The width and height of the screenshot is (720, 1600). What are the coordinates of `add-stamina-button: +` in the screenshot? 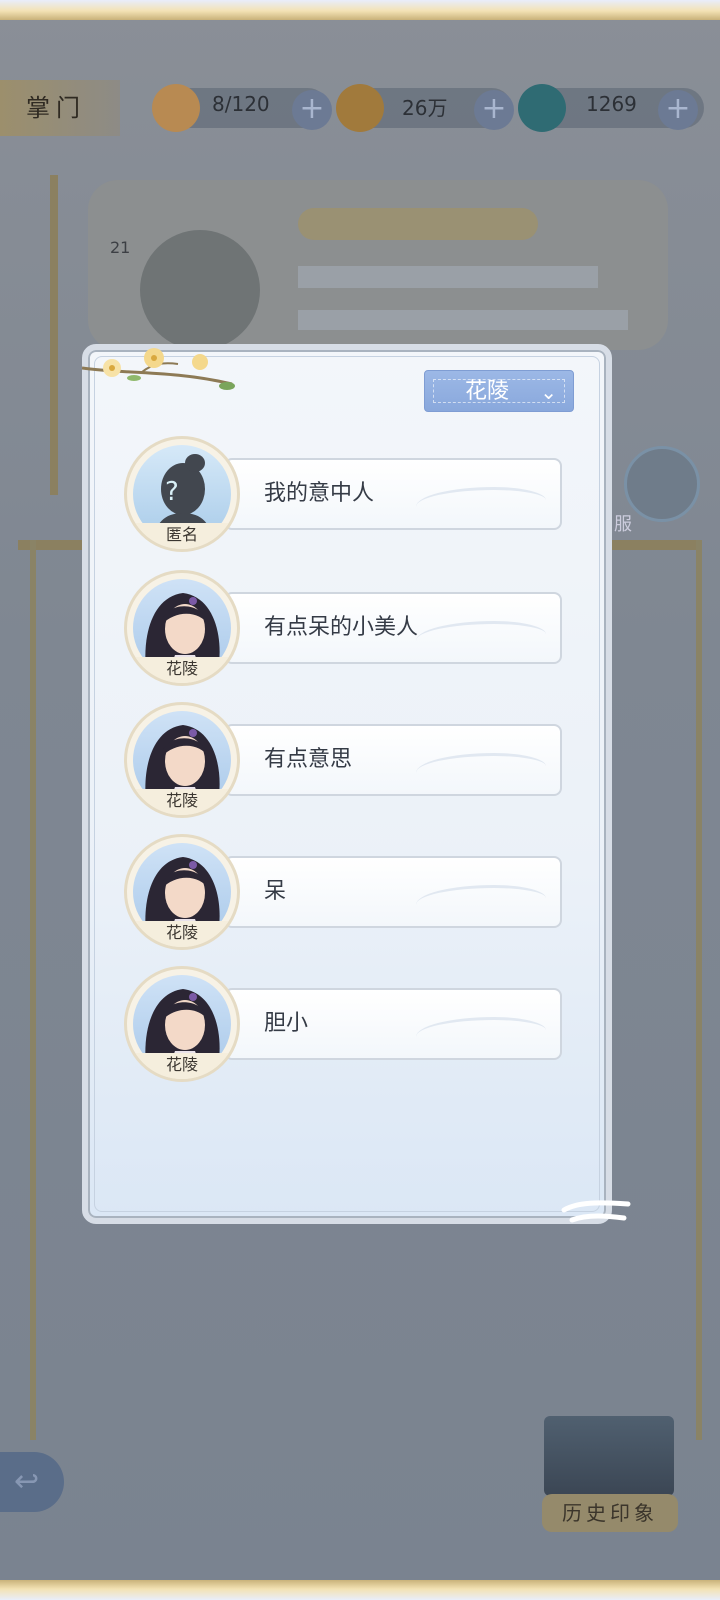 It's located at (312, 110).